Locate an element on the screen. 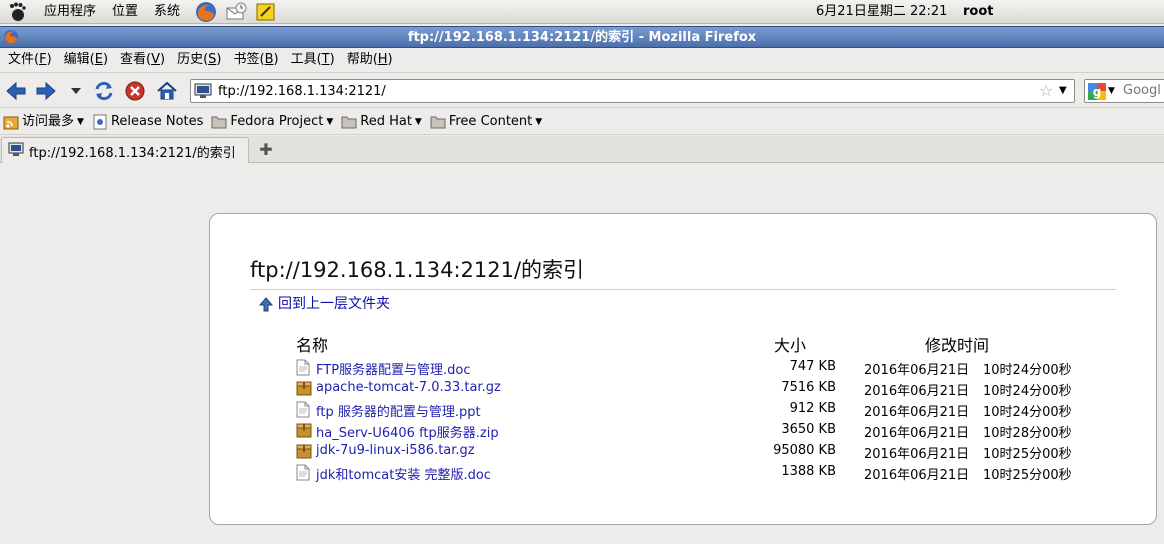  page-title: ftp://192.168.1.134:2121/的索引 is located at coordinates (417, 270).